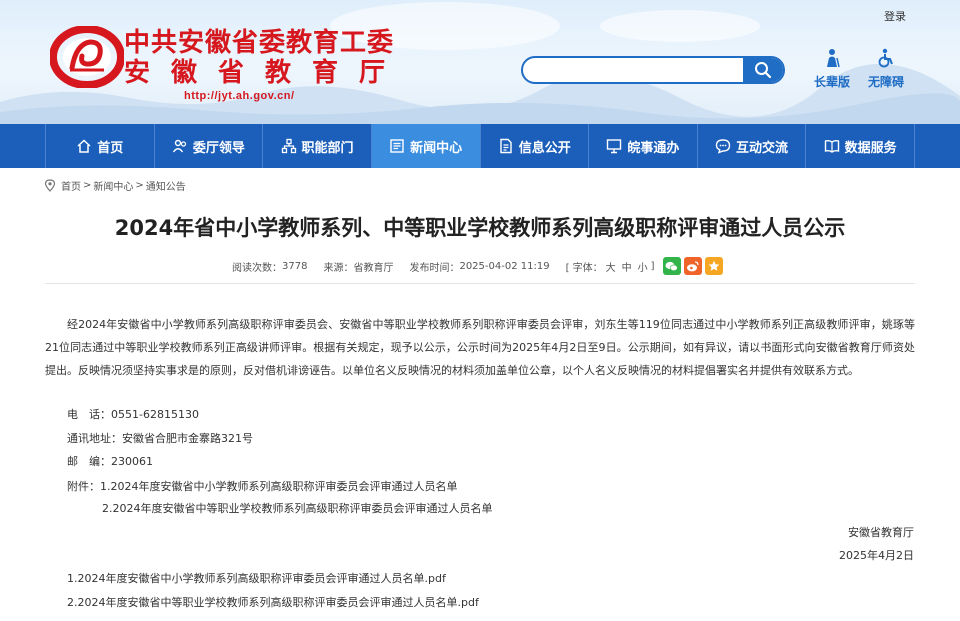 The width and height of the screenshot is (960, 621). What do you see at coordinates (762, 148) in the screenshot?
I see `nav-item-label: 互动交流` at bounding box center [762, 148].